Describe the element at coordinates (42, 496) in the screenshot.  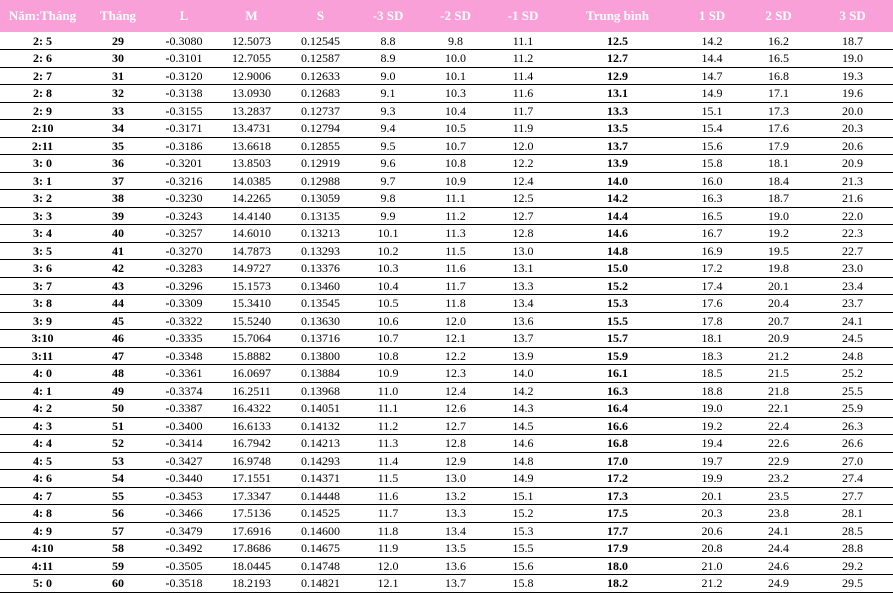
I see `age-cell: 4: 7` at that location.